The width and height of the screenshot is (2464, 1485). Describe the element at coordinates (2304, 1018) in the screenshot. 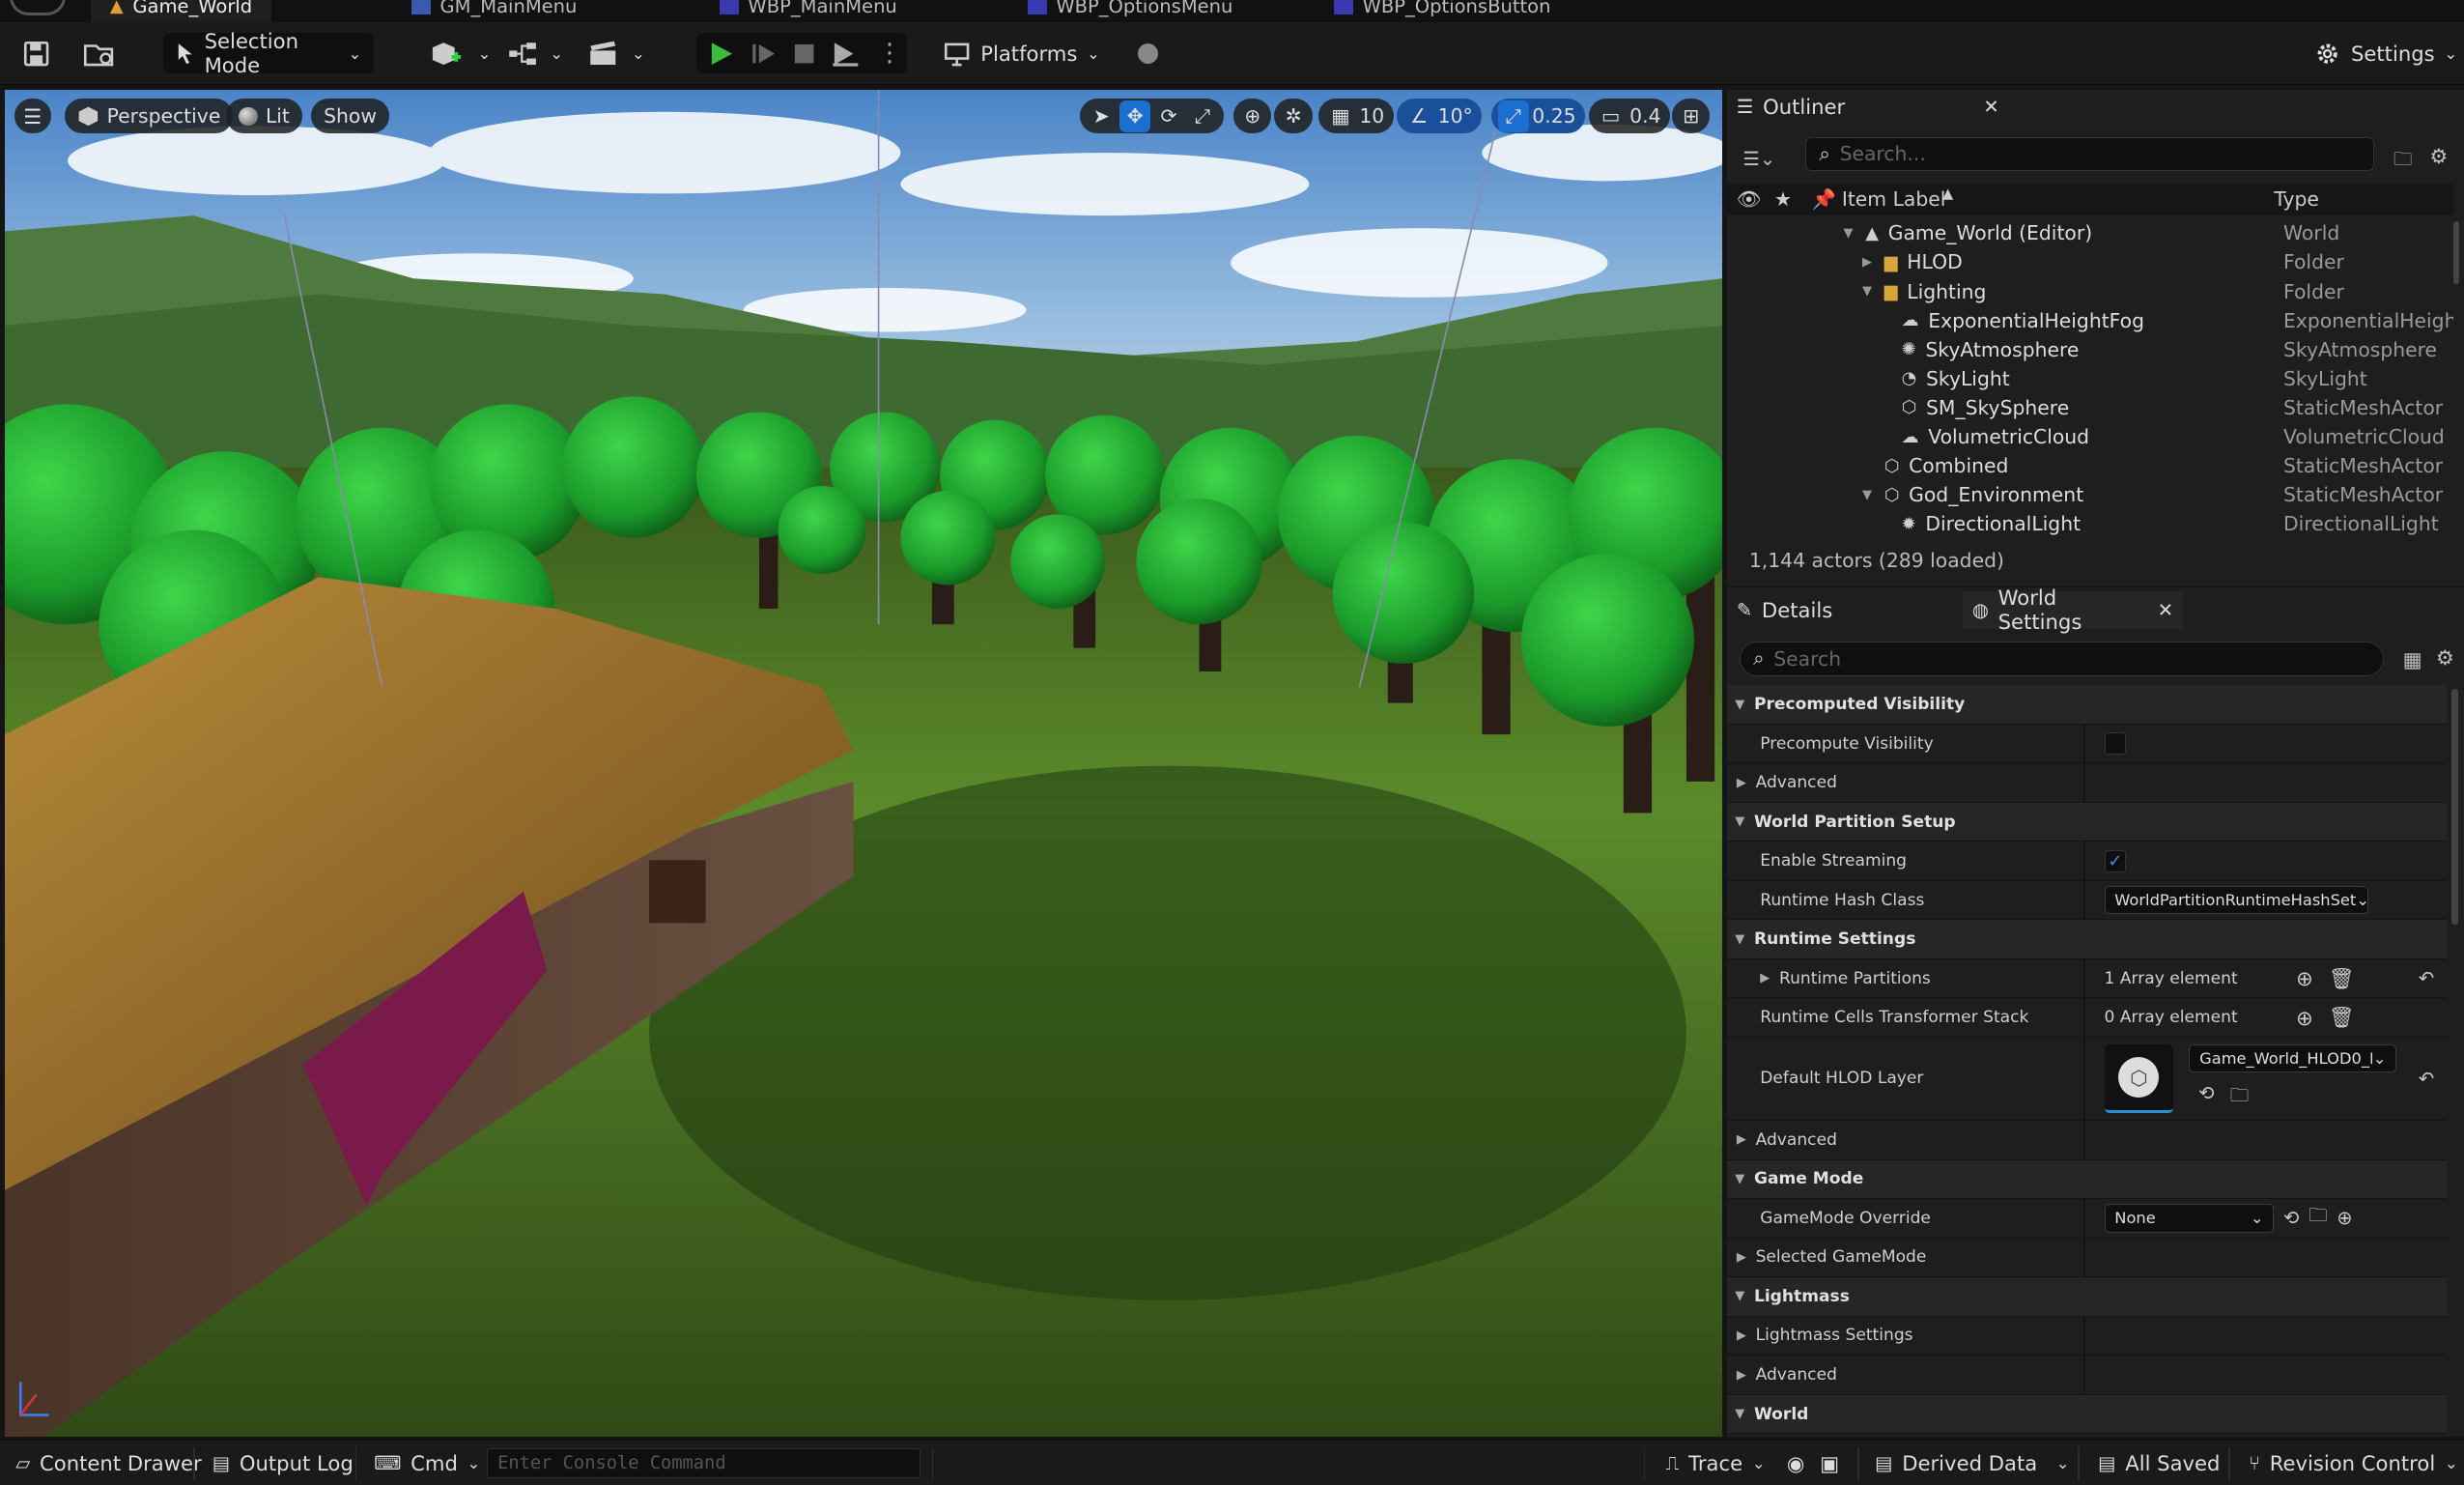

I see `add-element-icon: ⊕` at that location.